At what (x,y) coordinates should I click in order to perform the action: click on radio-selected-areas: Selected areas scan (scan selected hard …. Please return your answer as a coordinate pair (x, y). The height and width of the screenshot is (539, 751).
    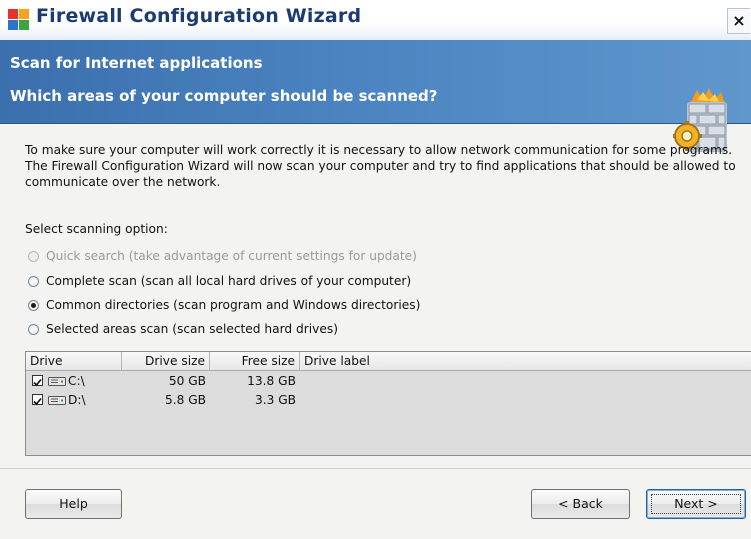
    Looking at the image, I should click on (183, 329).